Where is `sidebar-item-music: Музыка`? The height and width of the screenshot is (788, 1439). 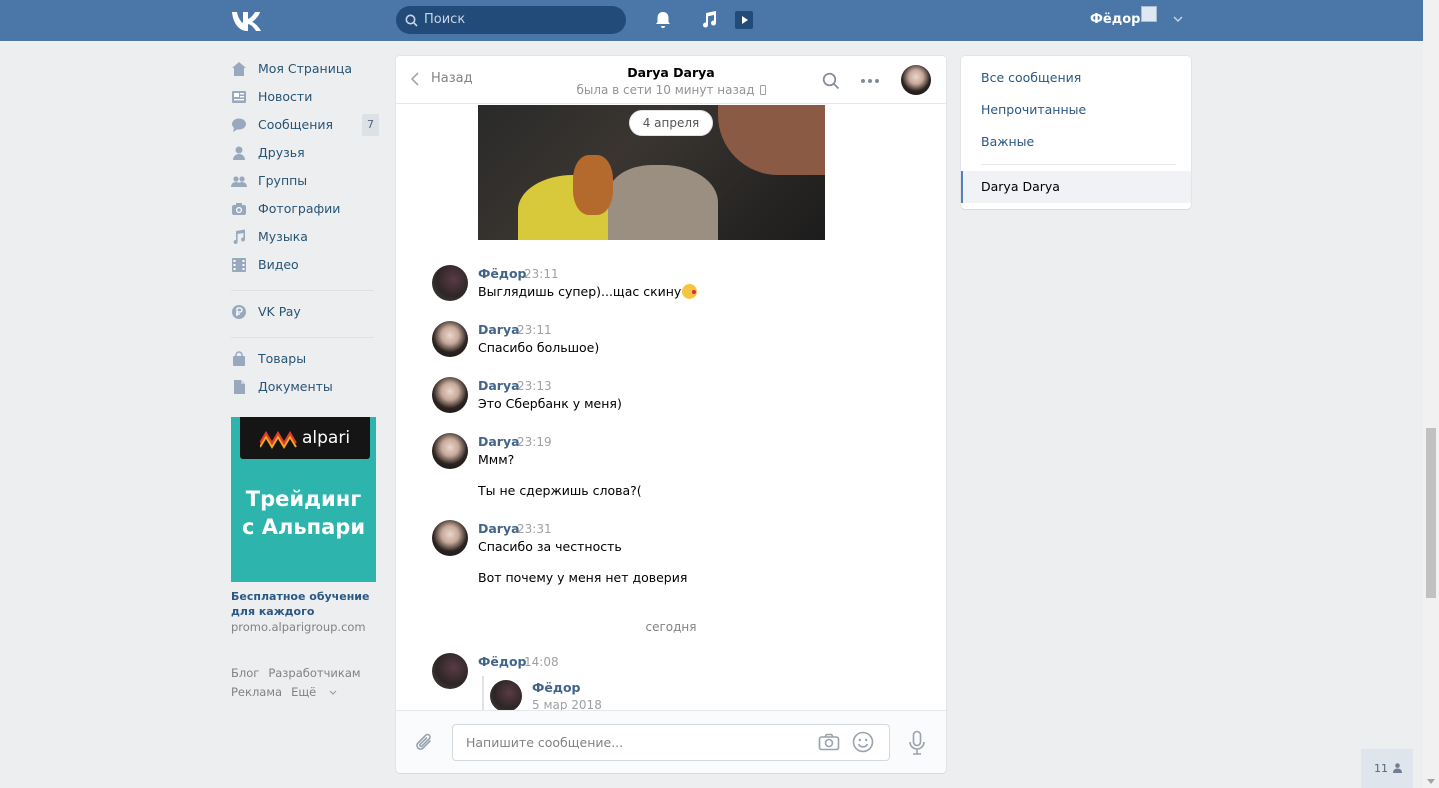 sidebar-item-music: Музыка is located at coordinates (306, 240).